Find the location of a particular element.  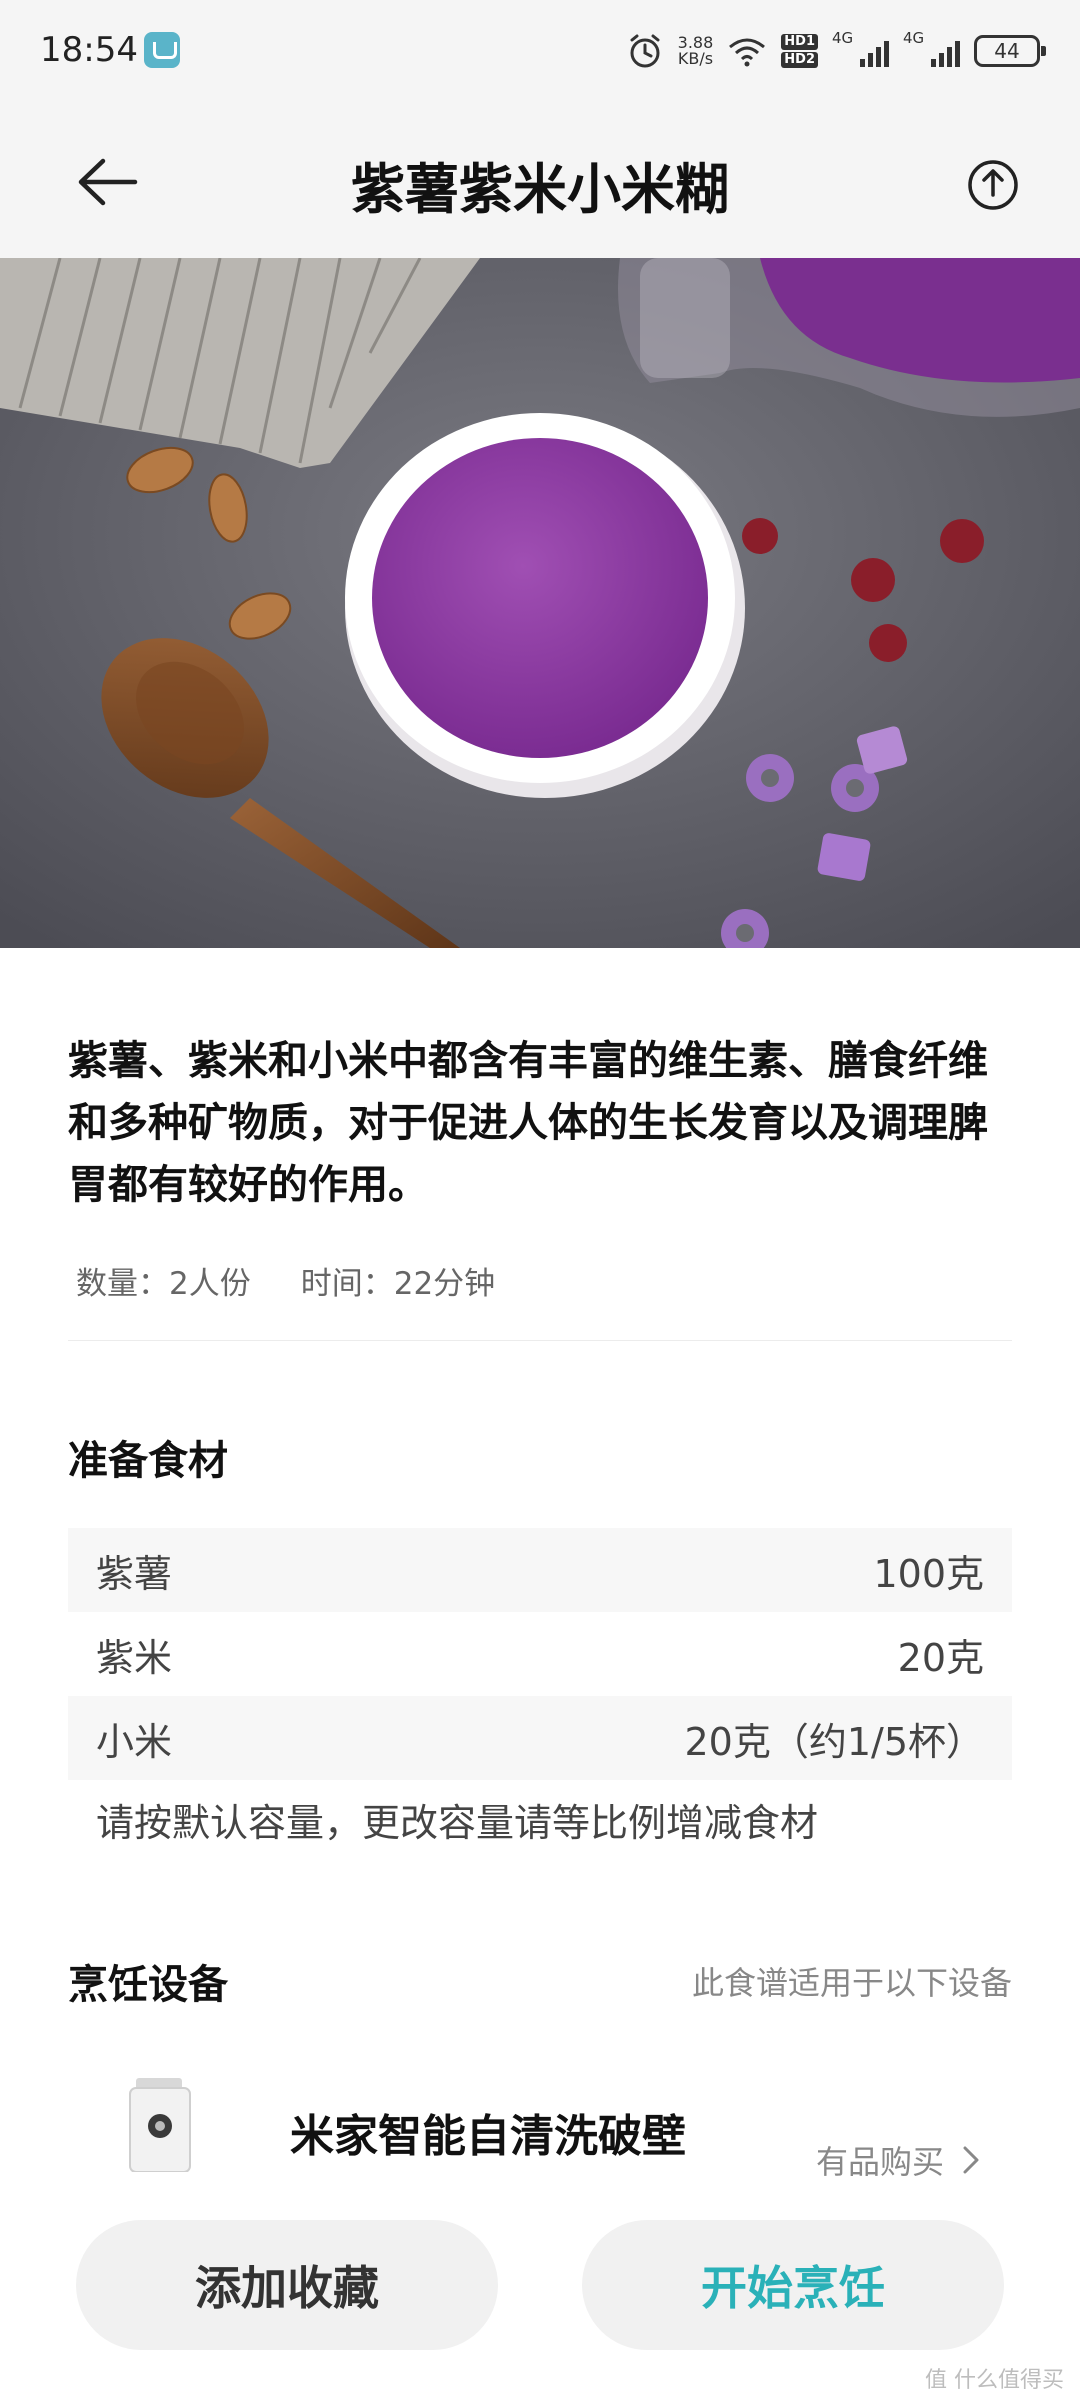

share-icon is located at coordinates (993, 185).